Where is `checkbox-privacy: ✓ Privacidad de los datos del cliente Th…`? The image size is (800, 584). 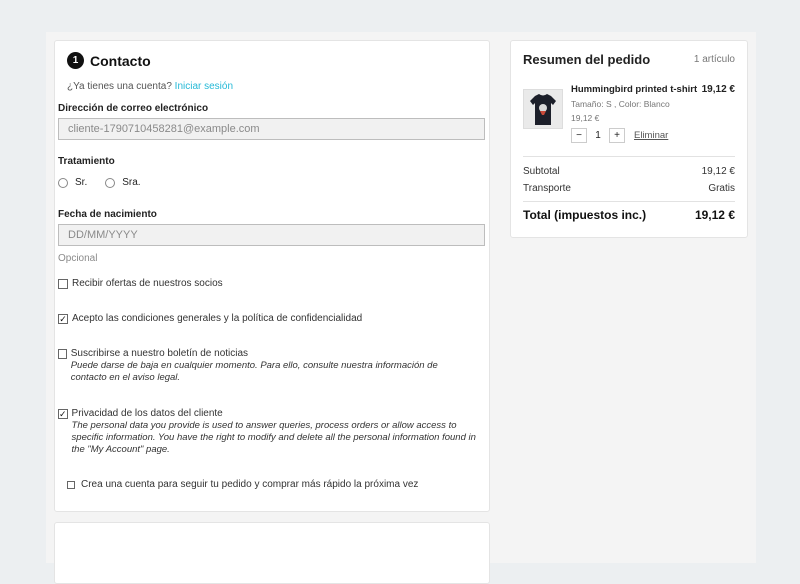
checkbox-privacy: ✓ Privacidad de los datos del cliente Th… is located at coordinates (267, 432).